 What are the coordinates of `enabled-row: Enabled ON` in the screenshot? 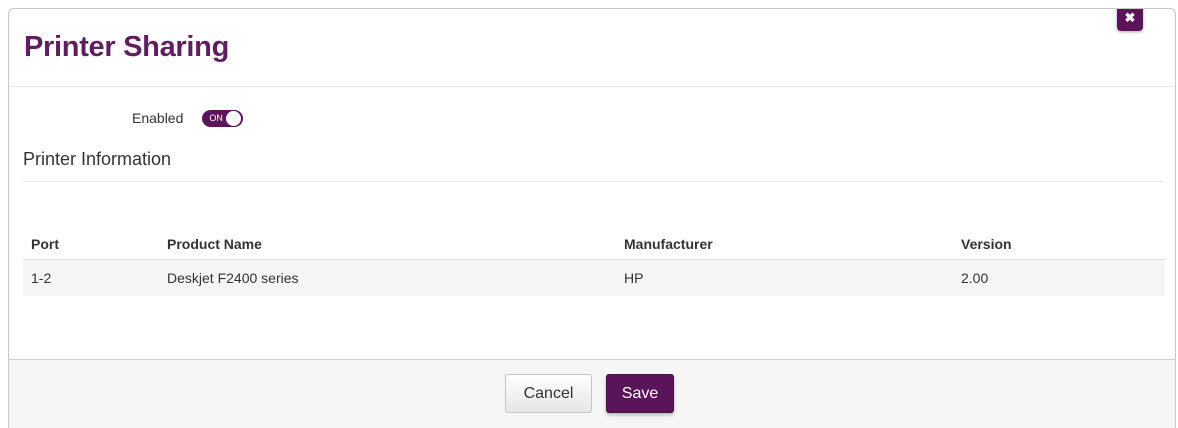 It's located at (188, 118).